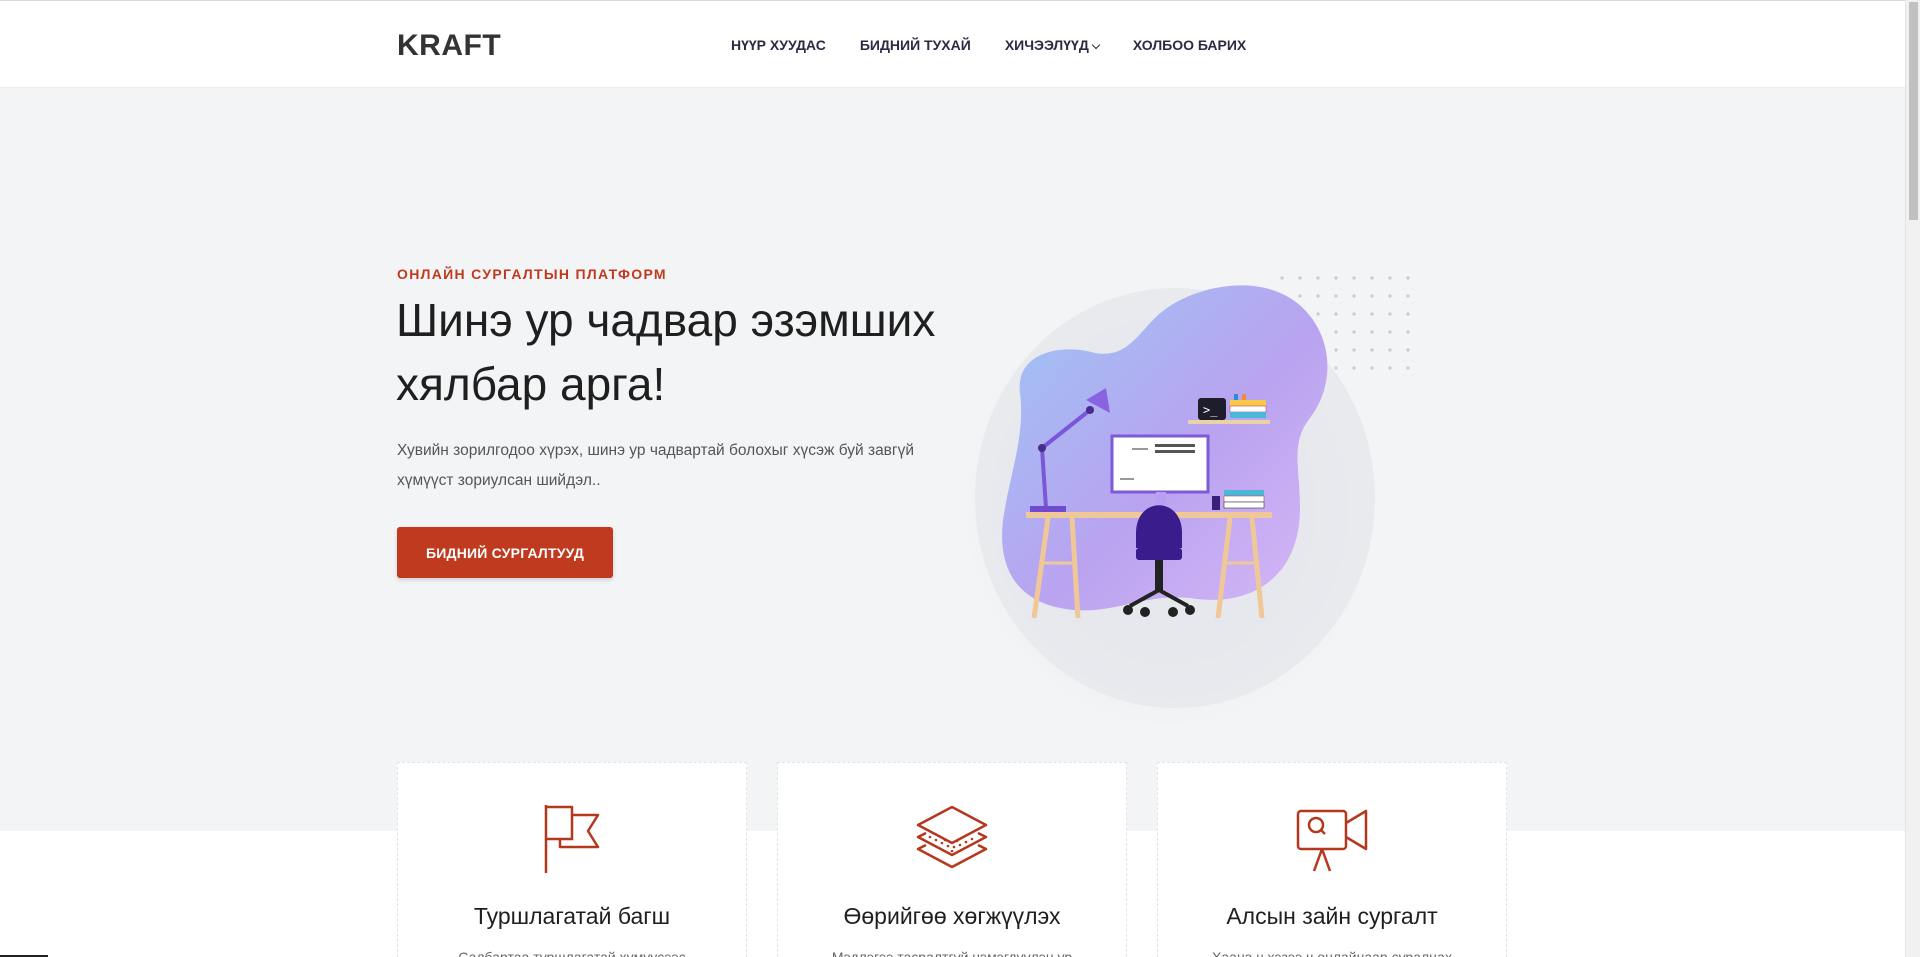  I want to click on nav-item-label: НҮҮР ХУУДАС, so click(778, 45).